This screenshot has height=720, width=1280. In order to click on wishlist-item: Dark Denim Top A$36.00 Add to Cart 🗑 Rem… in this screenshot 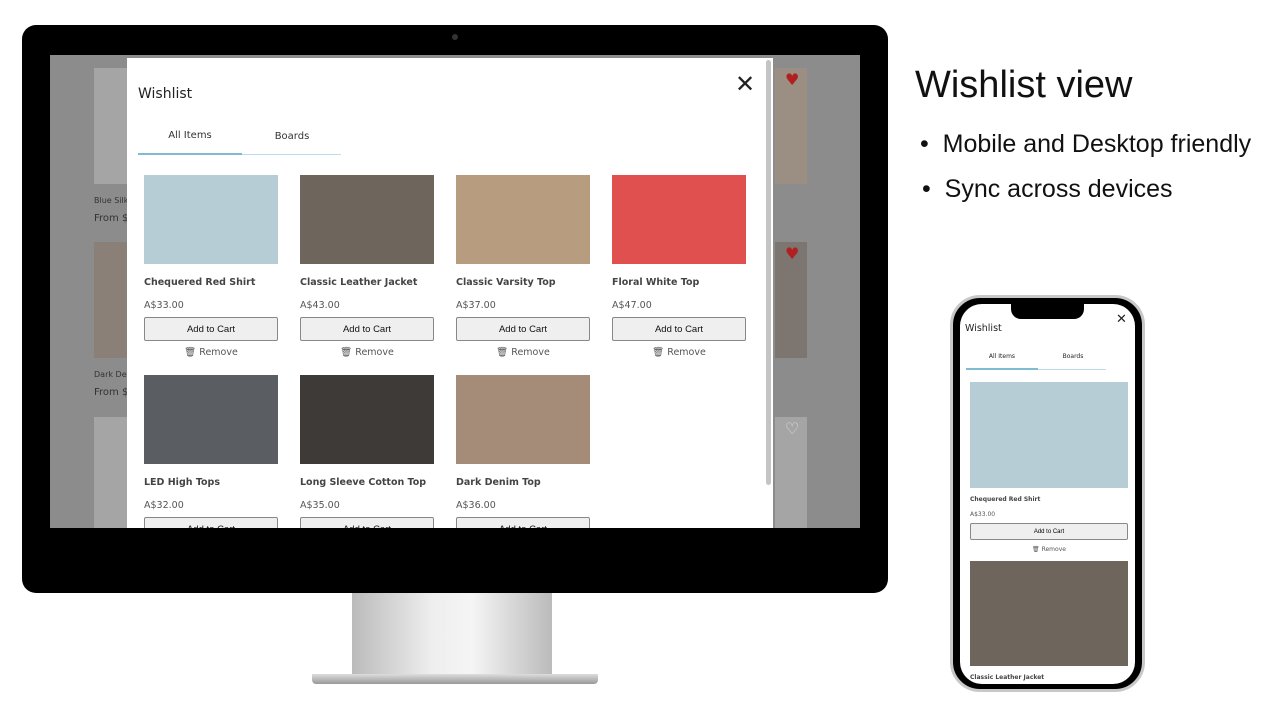, I will do `click(523, 451)`.